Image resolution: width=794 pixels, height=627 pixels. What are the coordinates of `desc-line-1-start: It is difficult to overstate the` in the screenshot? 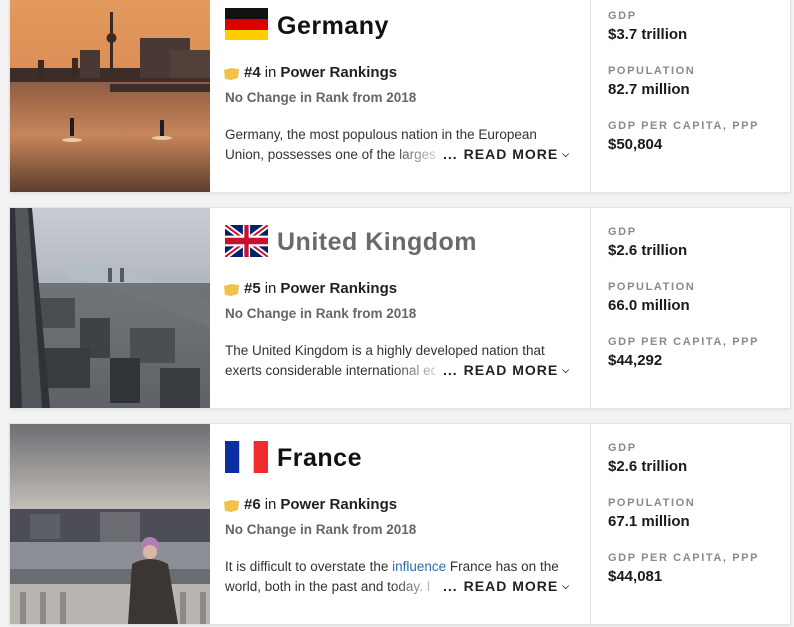 It's located at (309, 566).